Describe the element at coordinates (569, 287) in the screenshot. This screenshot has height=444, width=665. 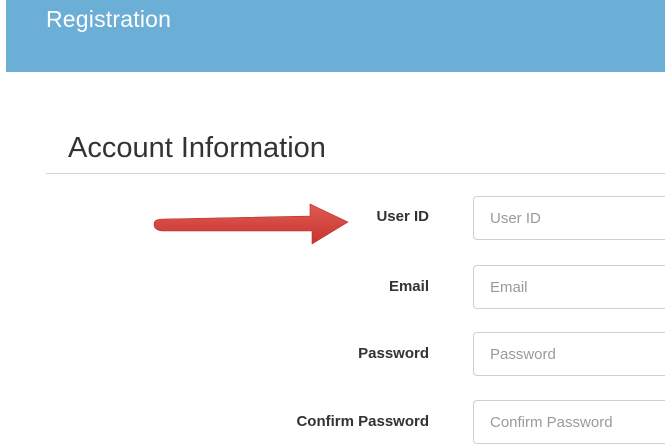
I see `email-input` at that location.